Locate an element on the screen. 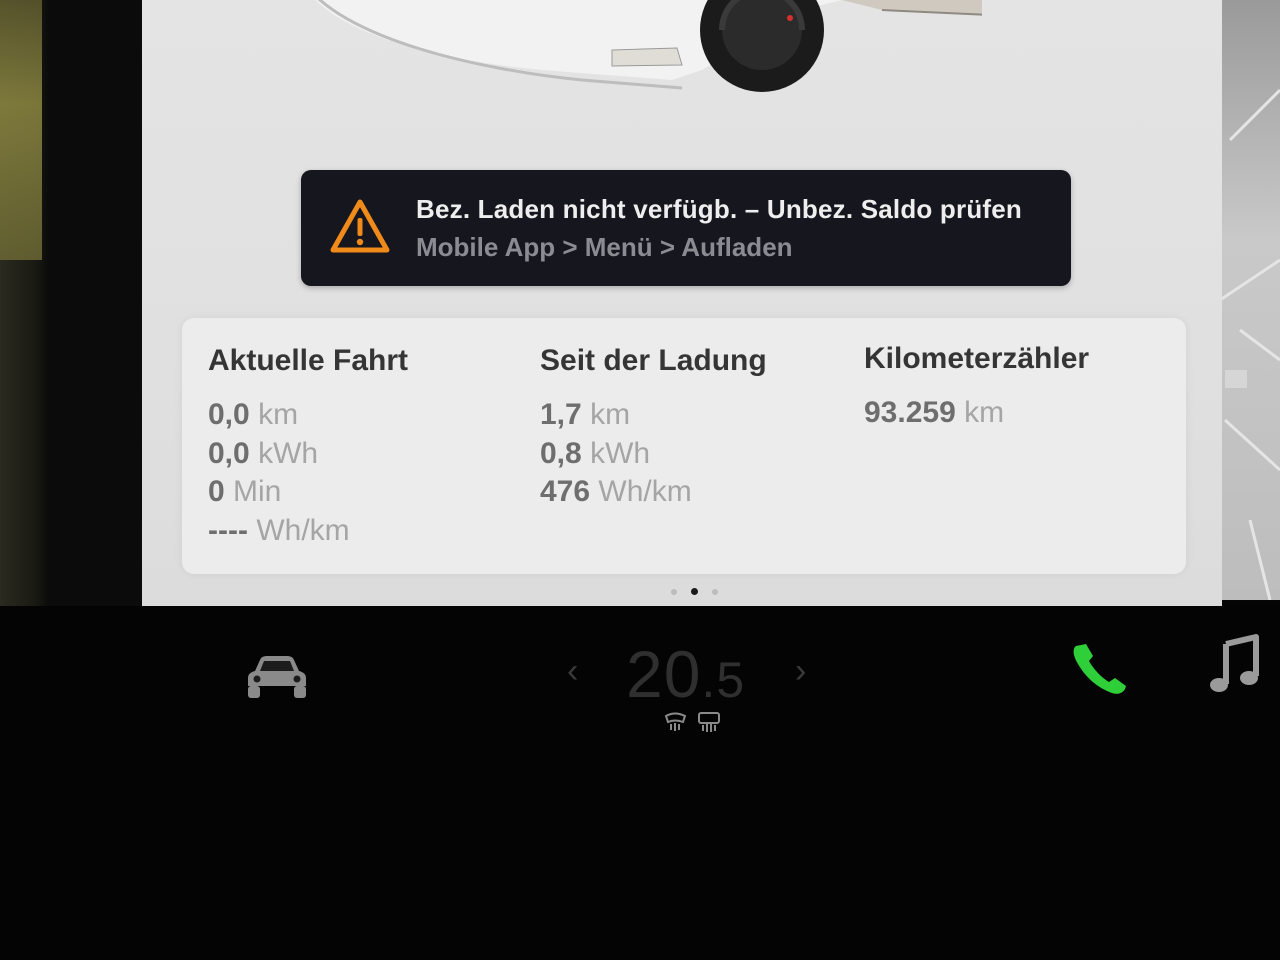 This screenshot has height=960, width=1280. phone-icon is located at coordinates (1099, 669).